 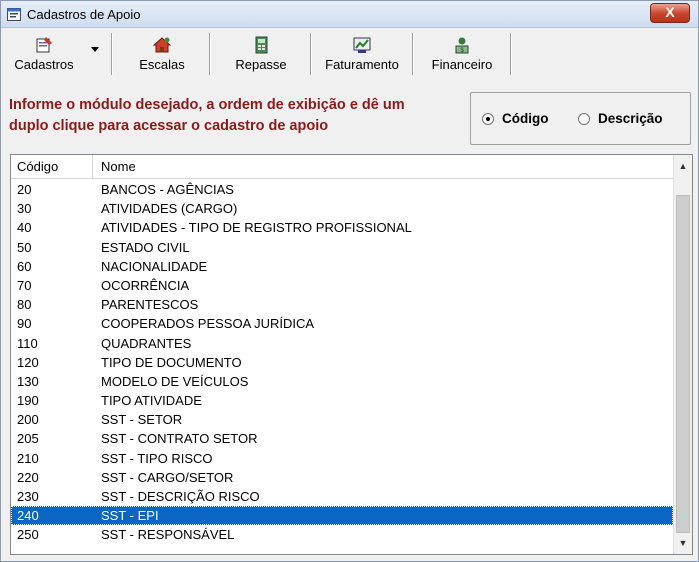 I want to click on toolbar-button-escalas: Escalas, so click(x=162, y=55).